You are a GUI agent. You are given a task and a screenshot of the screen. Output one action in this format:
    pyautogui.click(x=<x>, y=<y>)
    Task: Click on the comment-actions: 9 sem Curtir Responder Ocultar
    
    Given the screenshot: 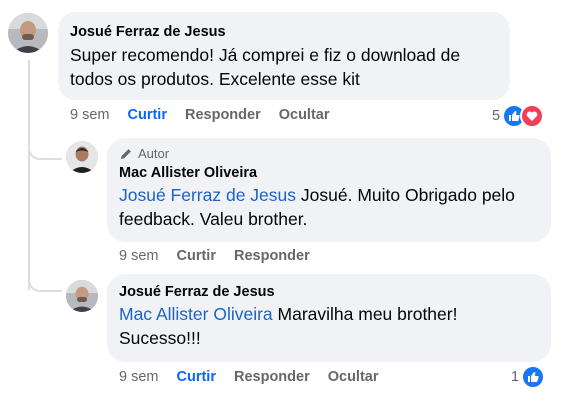 What is the action you would take?
    pyautogui.click(x=209, y=115)
    